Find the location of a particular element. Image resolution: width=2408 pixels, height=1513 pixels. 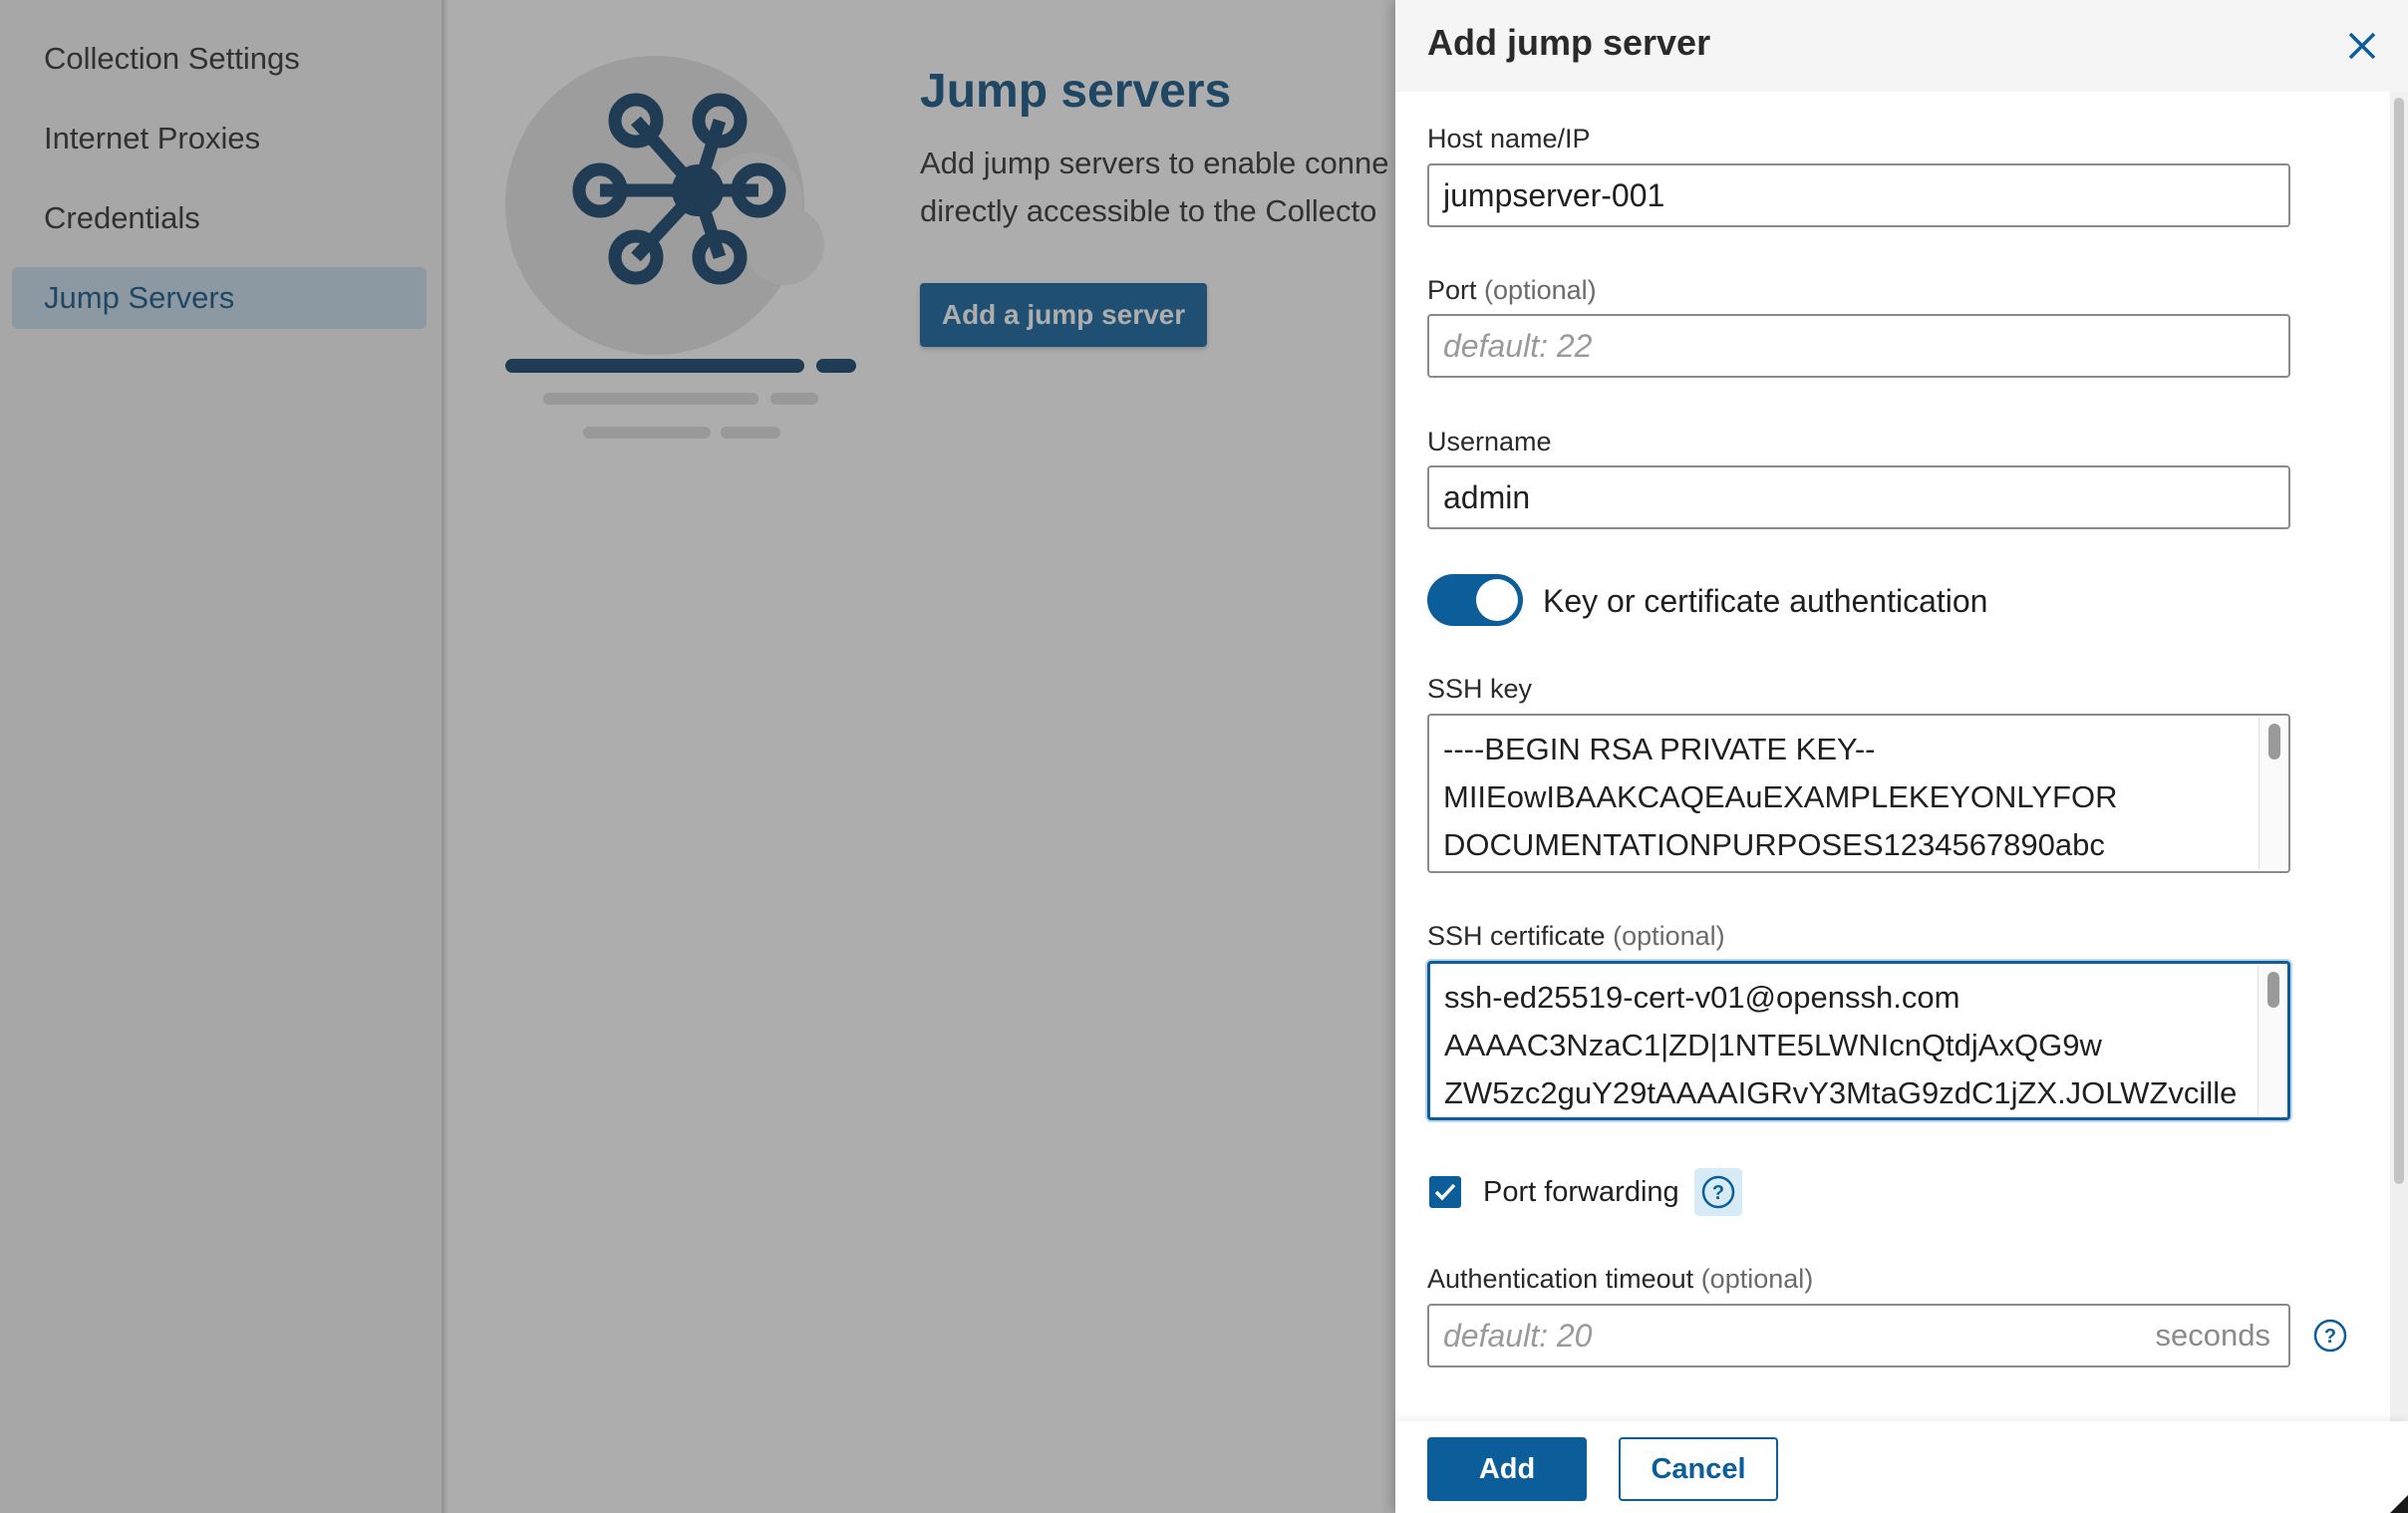

drawer-scrollbar is located at coordinates (2399, 756).